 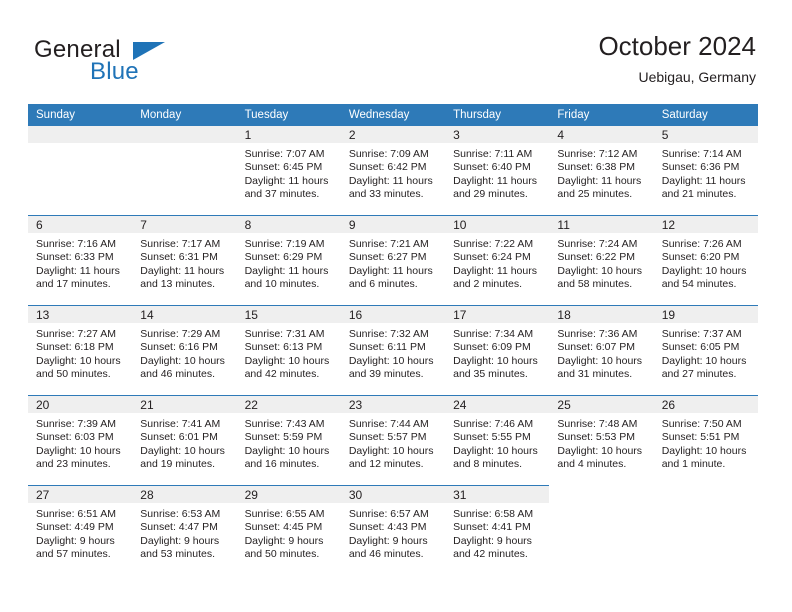 What do you see at coordinates (388, 424) in the screenshot?
I see `sunrise-text: Sunrise: 7:44 AM` at bounding box center [388, 424].